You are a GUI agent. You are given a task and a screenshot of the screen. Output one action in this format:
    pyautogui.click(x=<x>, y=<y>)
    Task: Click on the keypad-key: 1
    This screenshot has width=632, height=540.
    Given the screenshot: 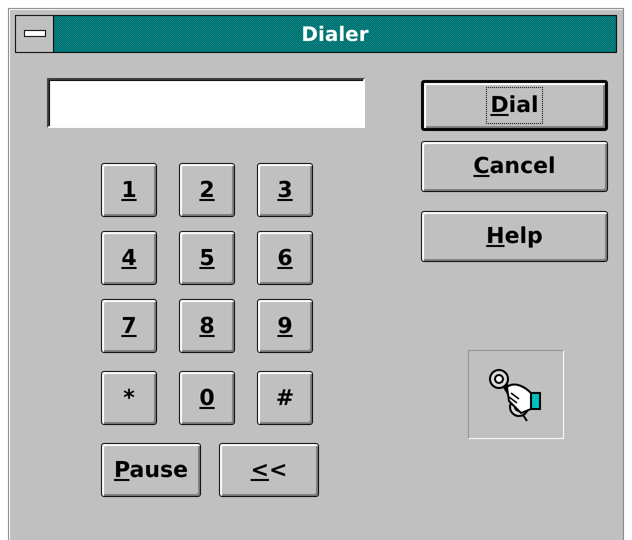 What is the action you would take?
    pyautogui.click(x=129, y=190)
    